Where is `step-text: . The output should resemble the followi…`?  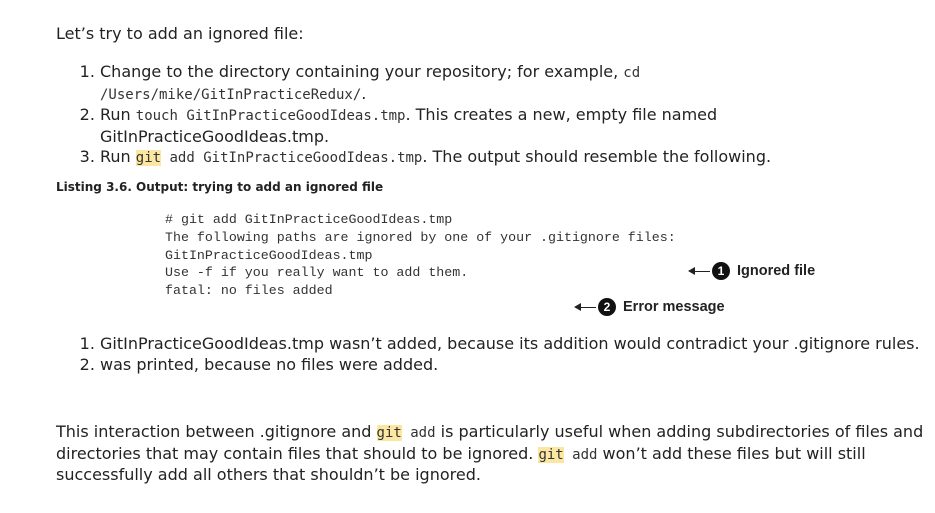 step-text: . The output should resemble the followi… is located at coordinates (597, 157).